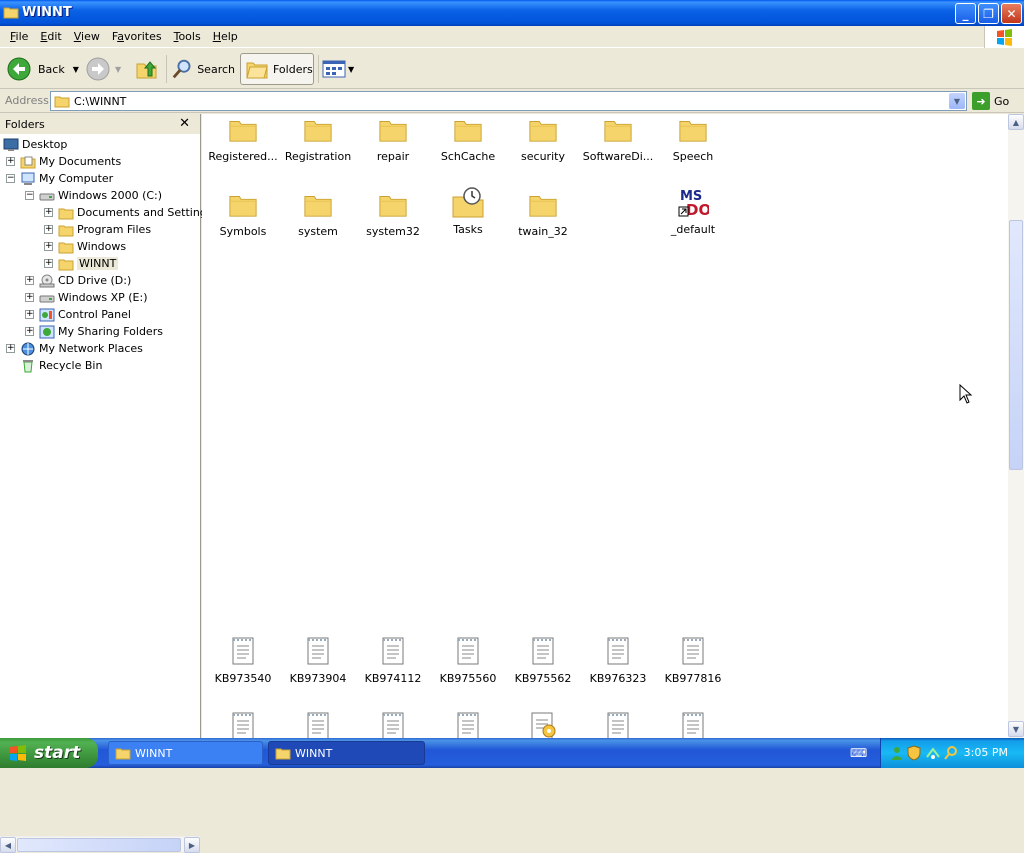  What do you see at coordinates (933, 753) in the screenshot?
I see `network-connection-icon` at bounding box center [933, 753].